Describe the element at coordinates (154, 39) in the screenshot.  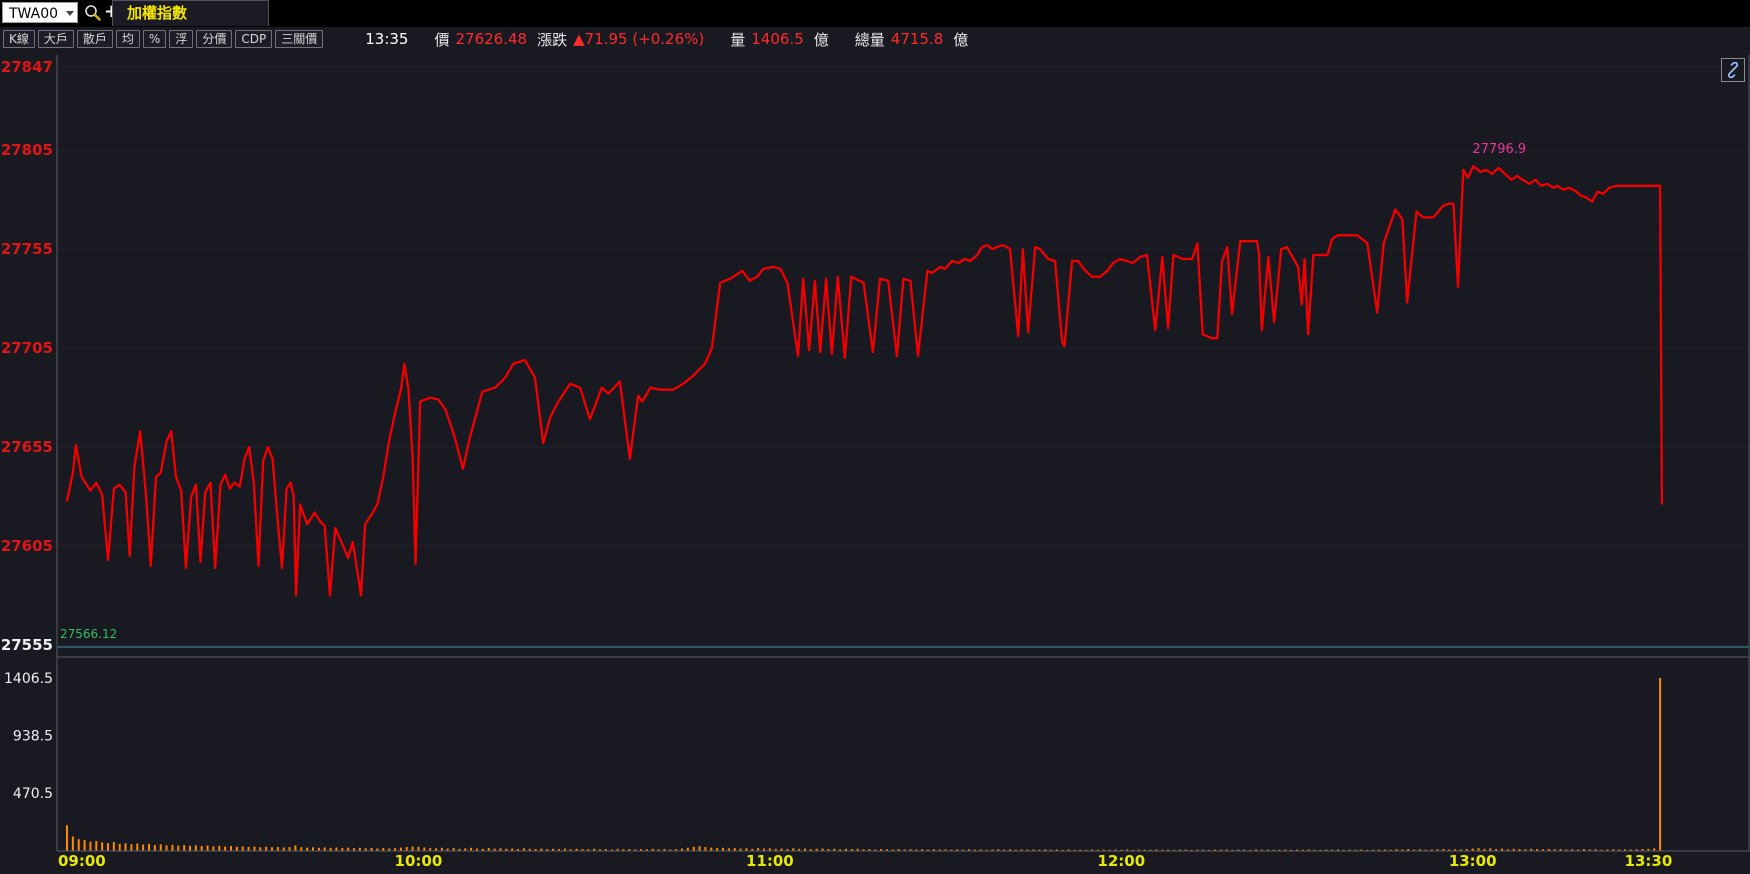
I see `percent-button: %` at that location.